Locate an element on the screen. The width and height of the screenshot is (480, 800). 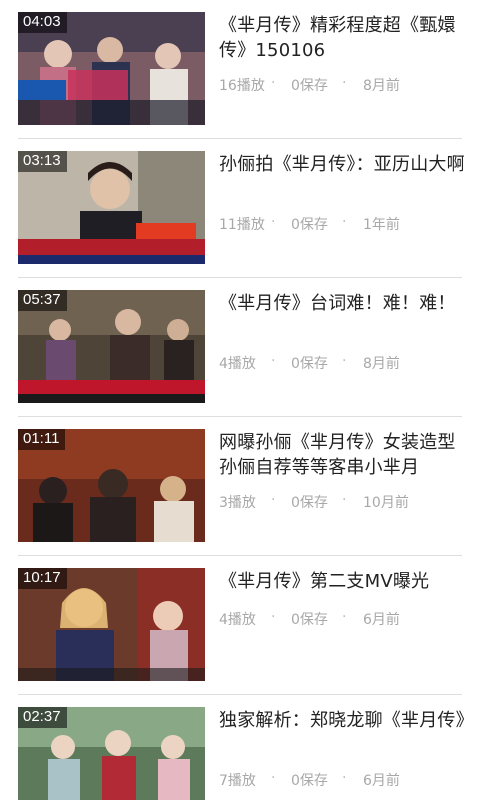
video-thumbnail: 04:03 is located at coordinates (111, 68).